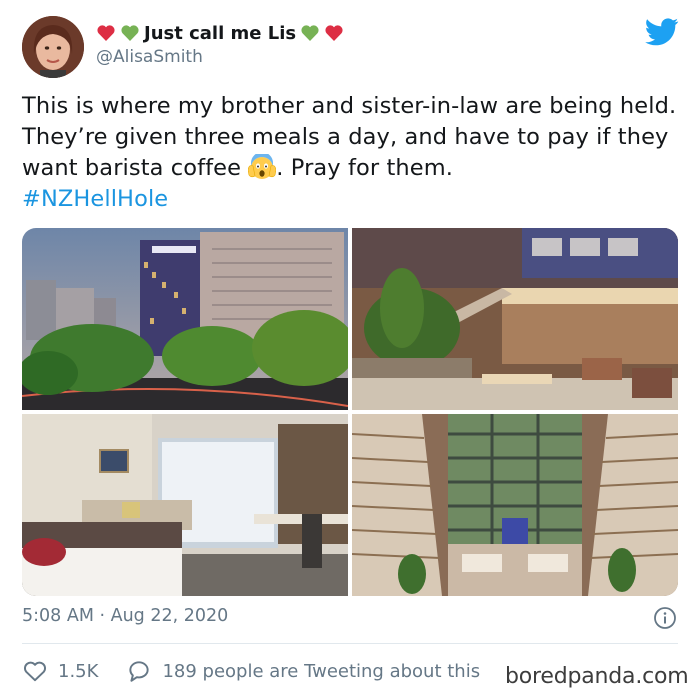 Image resolution: width=700 pixels, height=699 pixels. I want to click on display-name-row: Just call me Lis, so click(220, 33).